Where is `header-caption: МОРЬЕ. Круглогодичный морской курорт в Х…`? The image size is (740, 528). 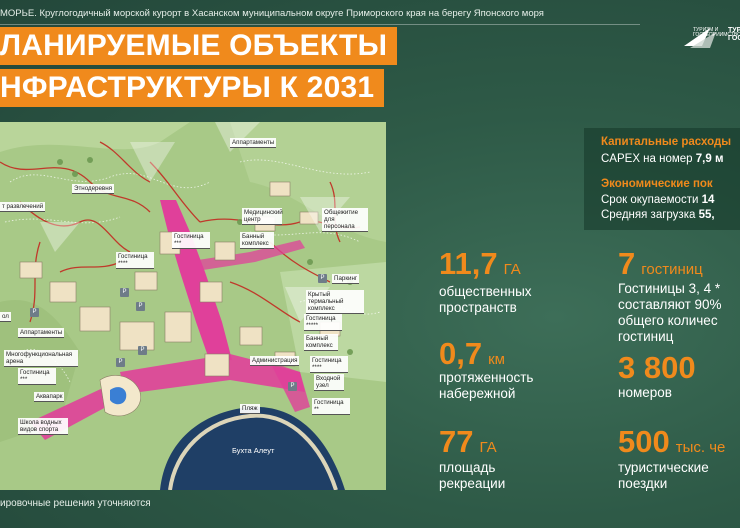 header-caption: МОРЬЕ. Круглогодичный морской курорт в Х… is located at coordinates (272, 13).